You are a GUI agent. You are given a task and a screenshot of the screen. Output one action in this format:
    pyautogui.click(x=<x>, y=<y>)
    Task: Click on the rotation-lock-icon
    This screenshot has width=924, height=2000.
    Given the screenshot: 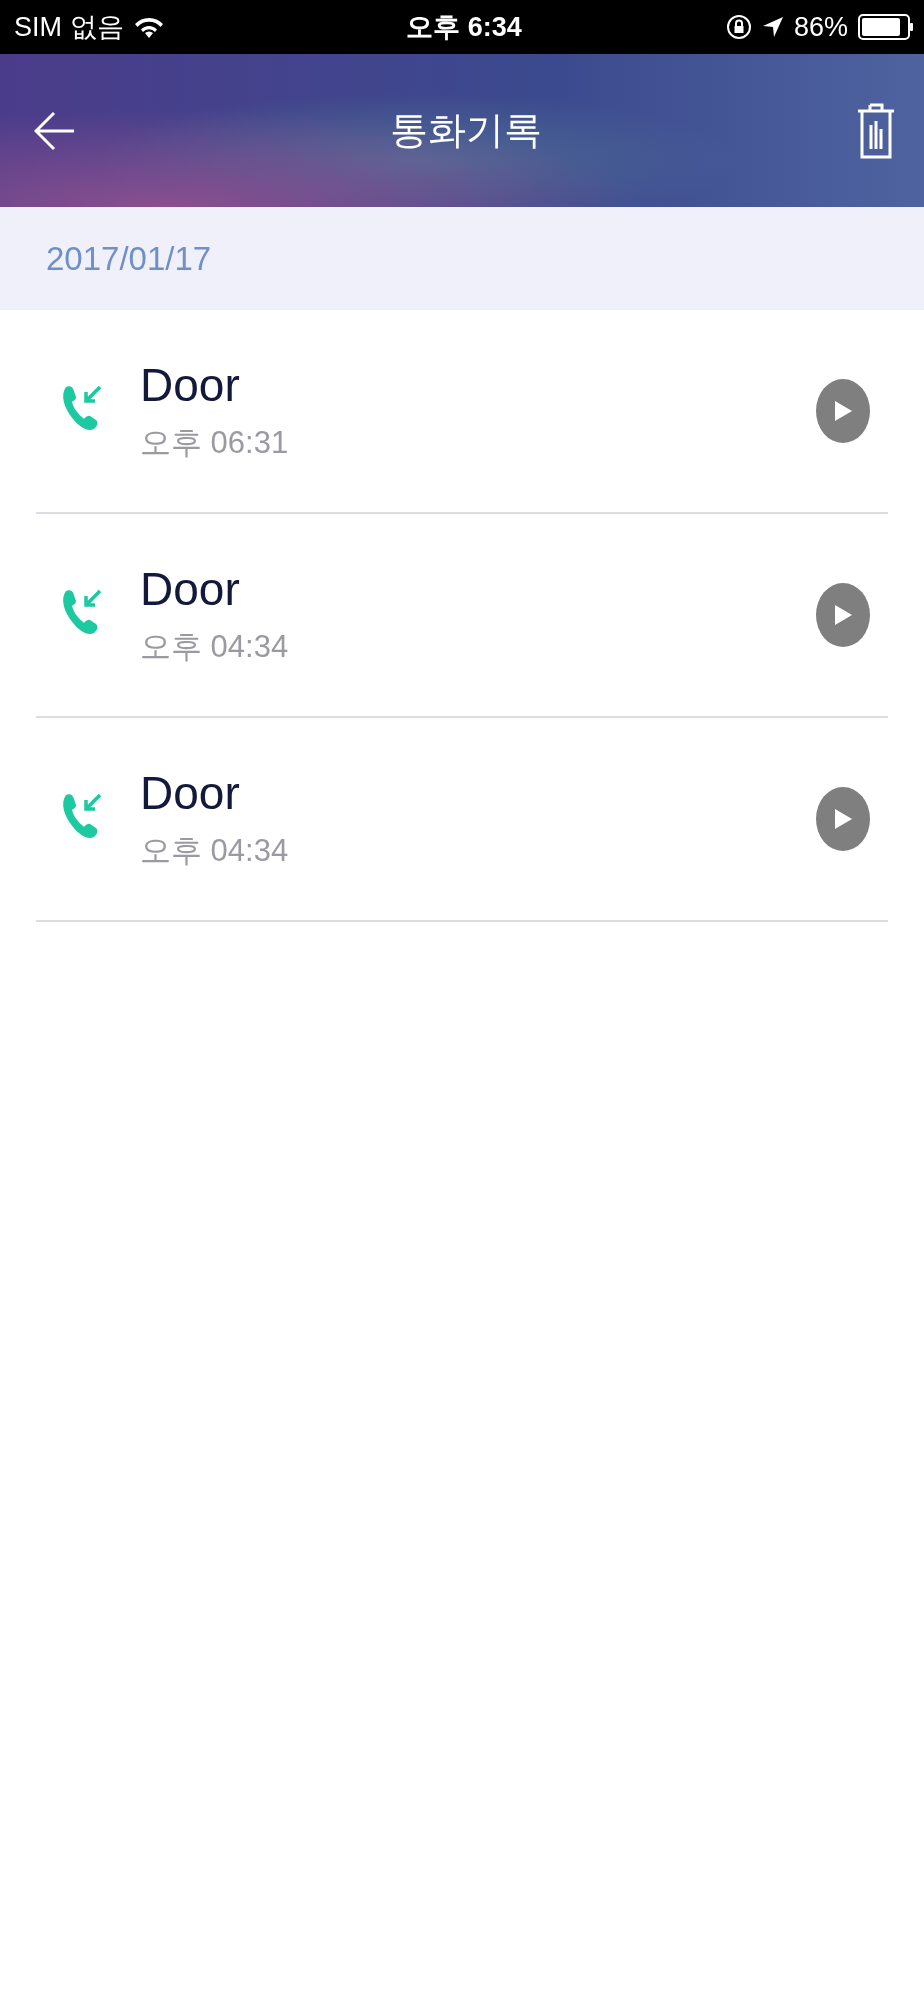 What is the action you would take?
    pyautogui.click(x=738, y=27)
    